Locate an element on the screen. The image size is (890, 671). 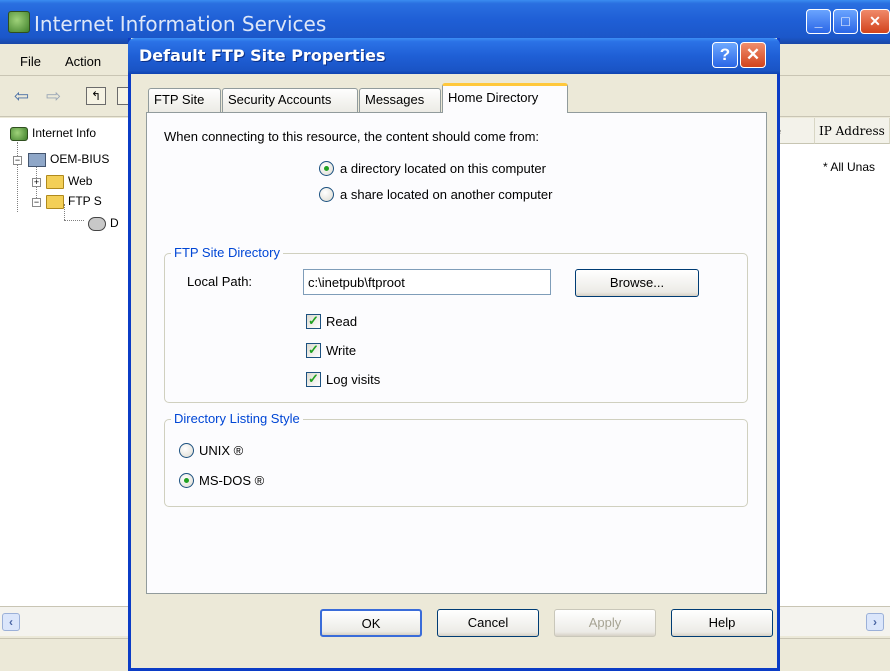
expand-icon: + is located at coordinates (36, 182).